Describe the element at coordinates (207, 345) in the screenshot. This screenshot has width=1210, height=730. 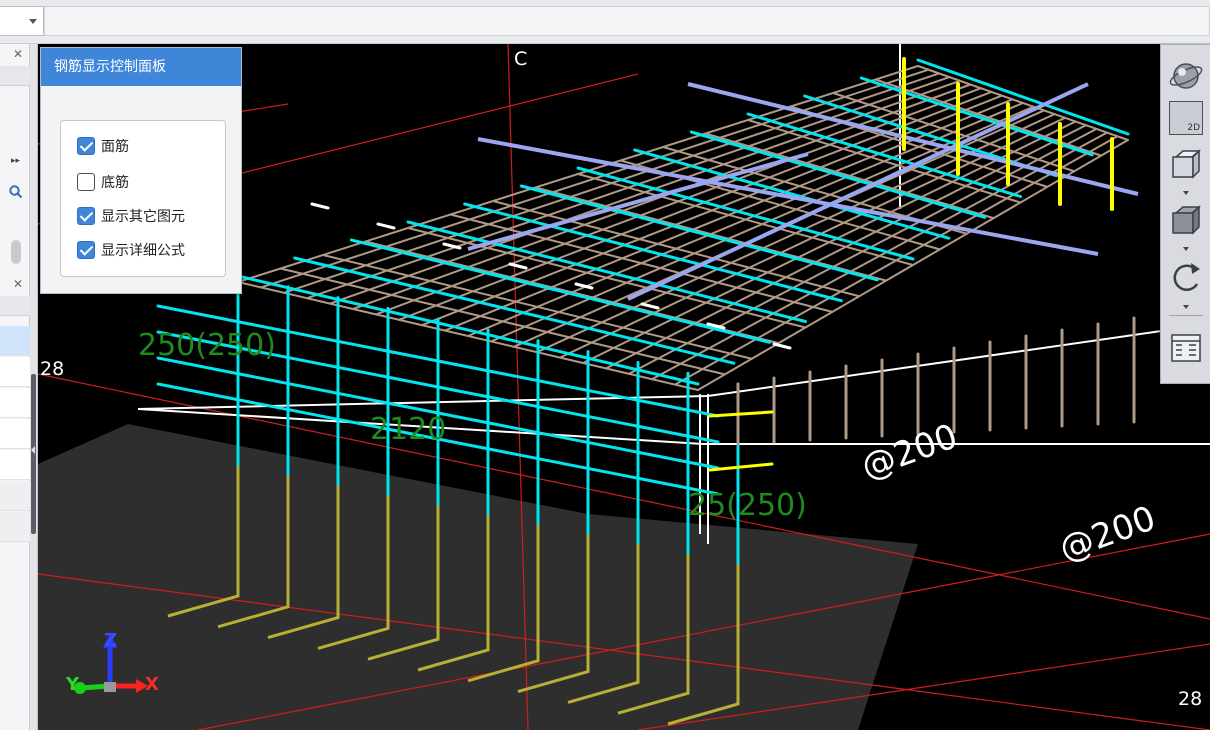
I see `dimension-label: 250(250)` at that location.